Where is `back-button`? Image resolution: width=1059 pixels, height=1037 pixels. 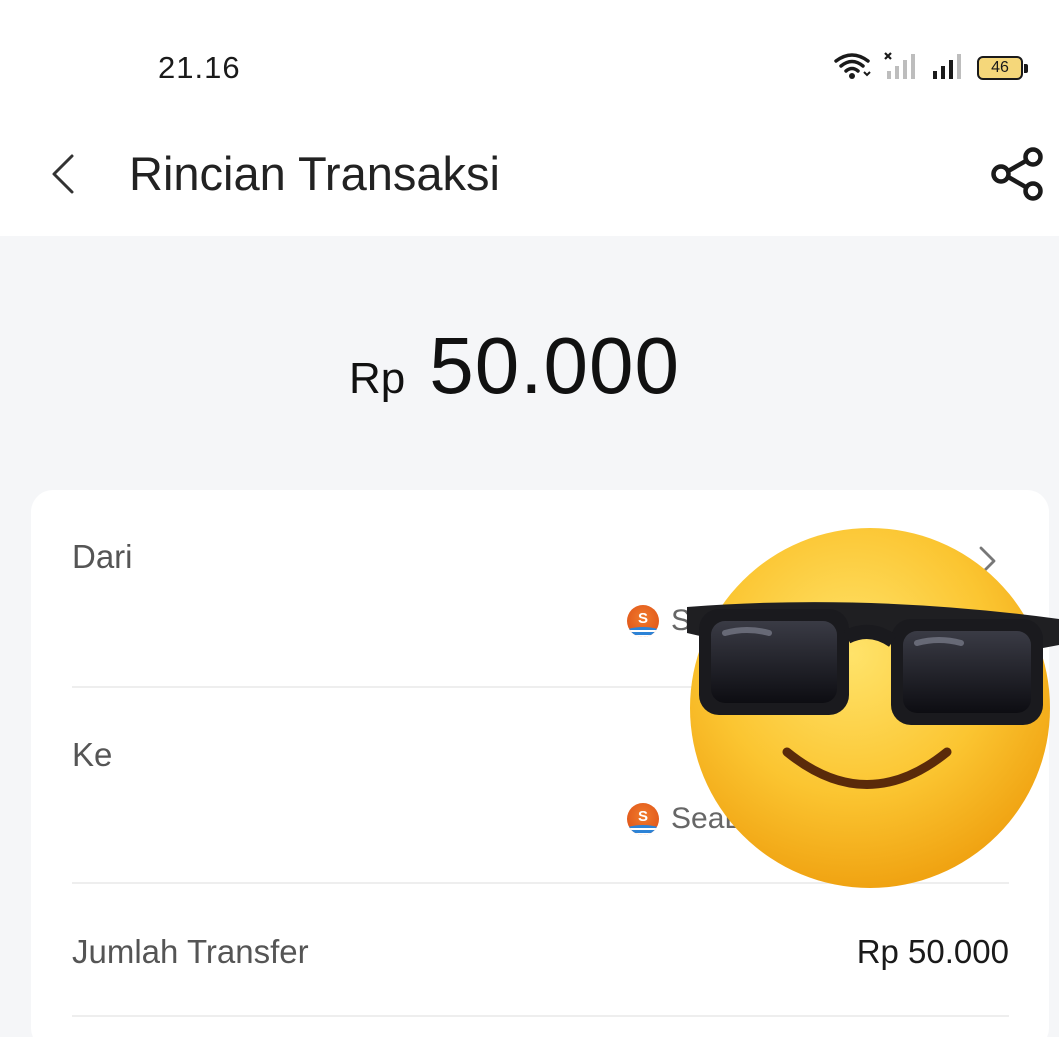
back-button is located at coordinates (66, 174).